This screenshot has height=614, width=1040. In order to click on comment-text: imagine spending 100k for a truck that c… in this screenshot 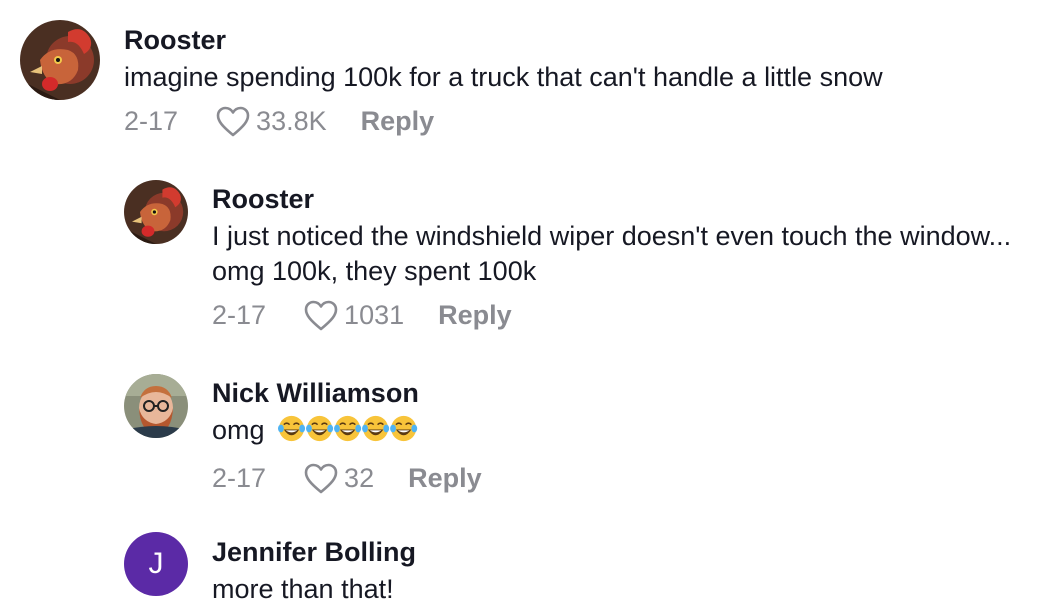, I will do `click(503, 77)`.